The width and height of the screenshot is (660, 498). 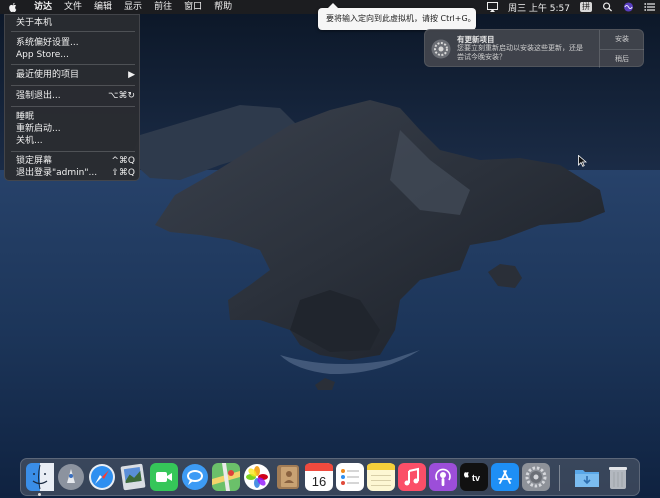 I want to click on launchpad-icon, so click(x=71, y=477).